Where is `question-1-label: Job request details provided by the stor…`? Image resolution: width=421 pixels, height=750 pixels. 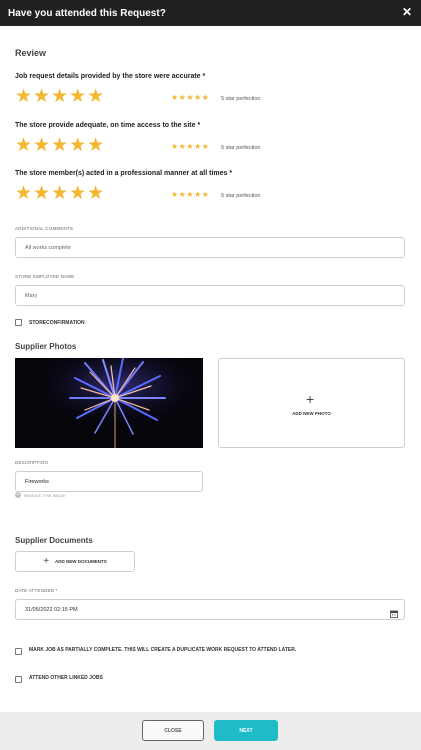
question-1-label: Job request details provided by the stor… is located at coordinates (110, 76).